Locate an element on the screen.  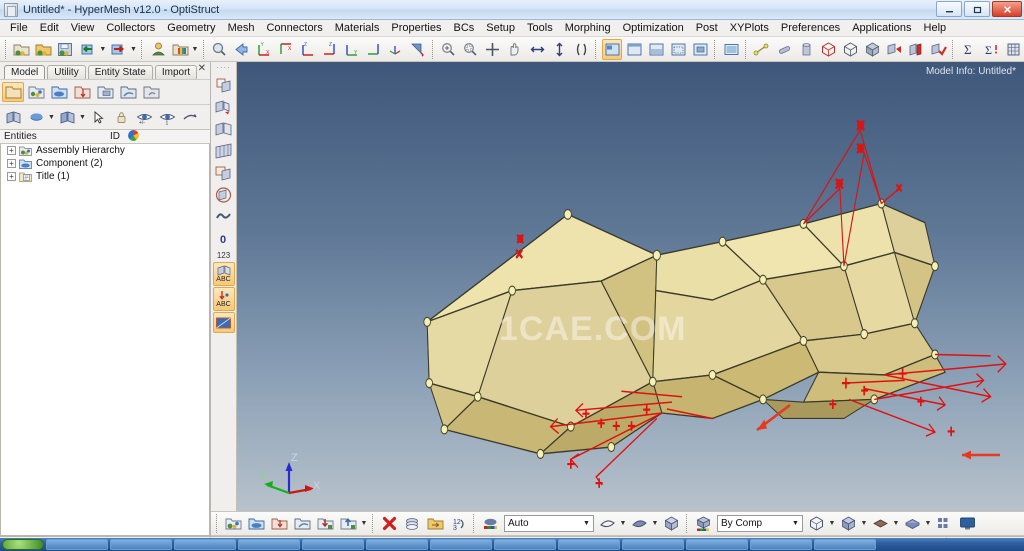
screen-blue-icon is located at coordinates (223, 322).